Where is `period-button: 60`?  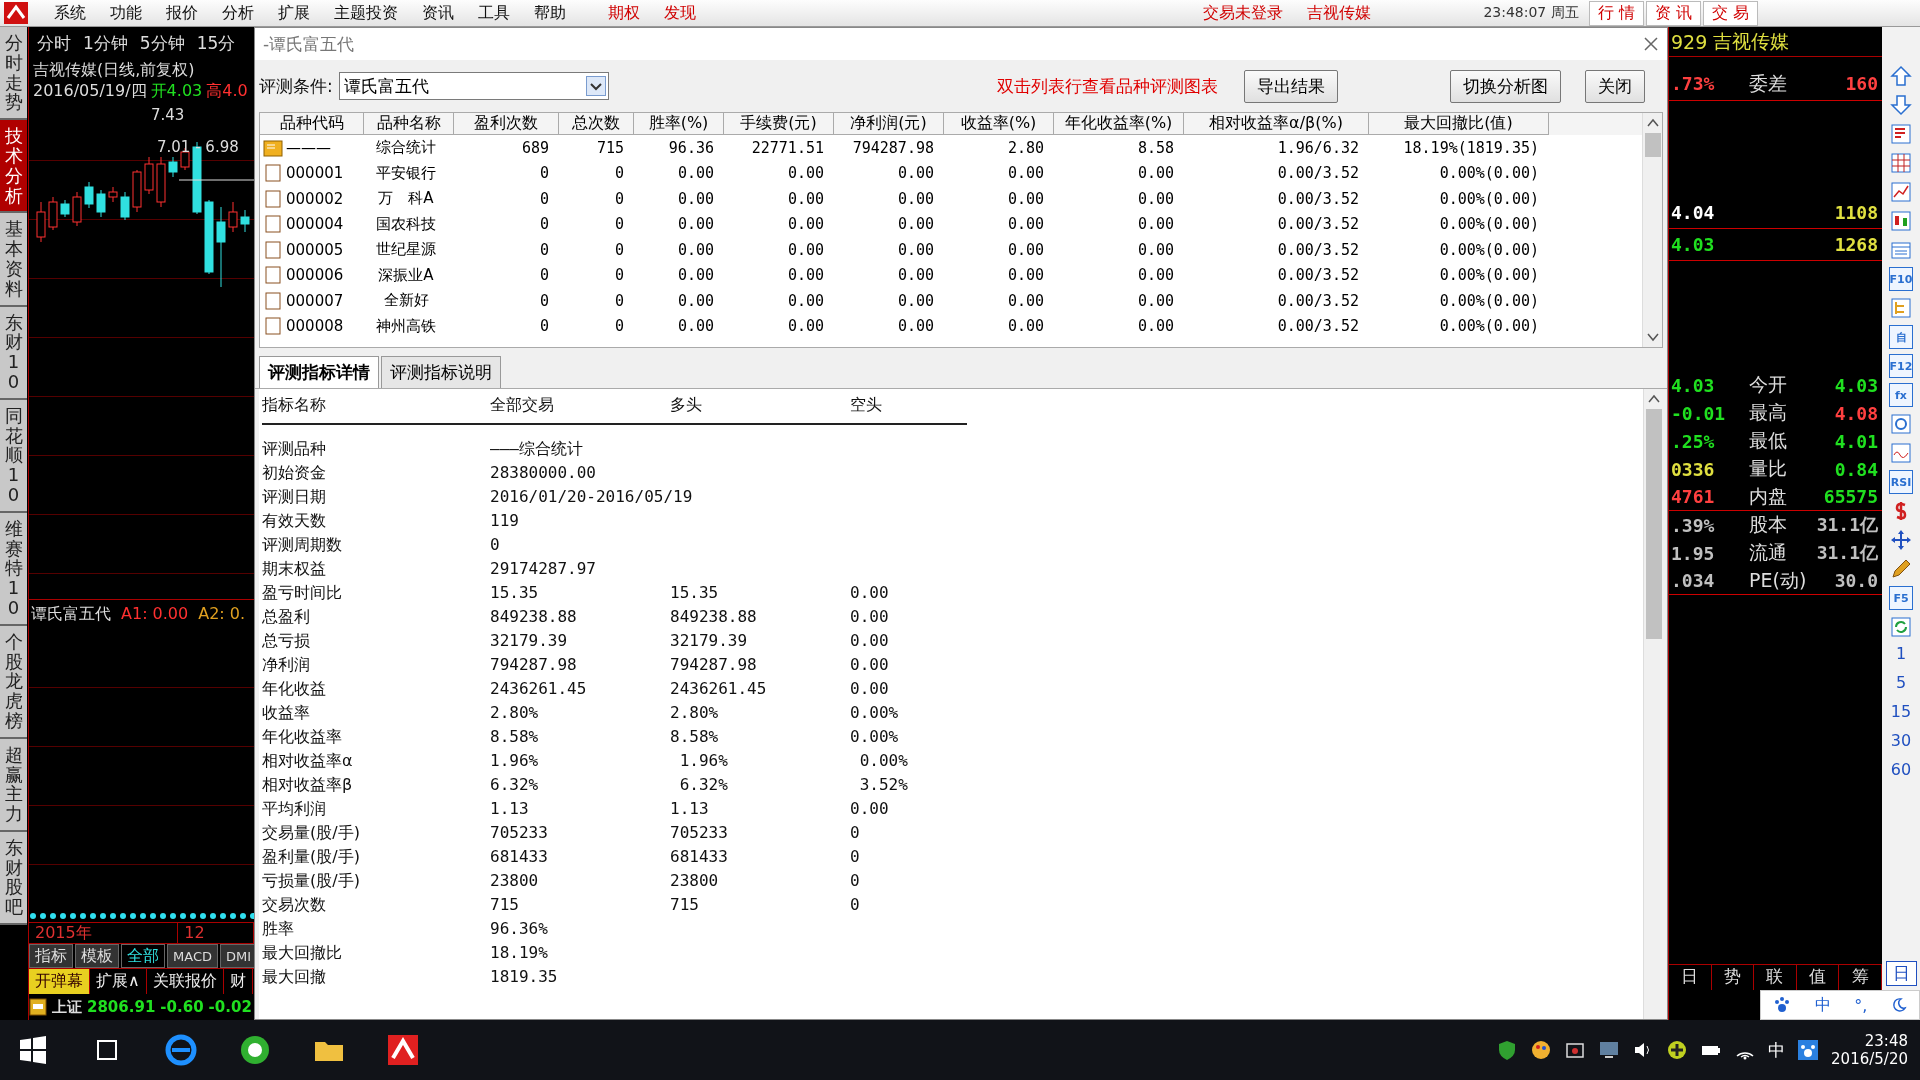 period-button: 60 is located at coordinates (1901, 772).